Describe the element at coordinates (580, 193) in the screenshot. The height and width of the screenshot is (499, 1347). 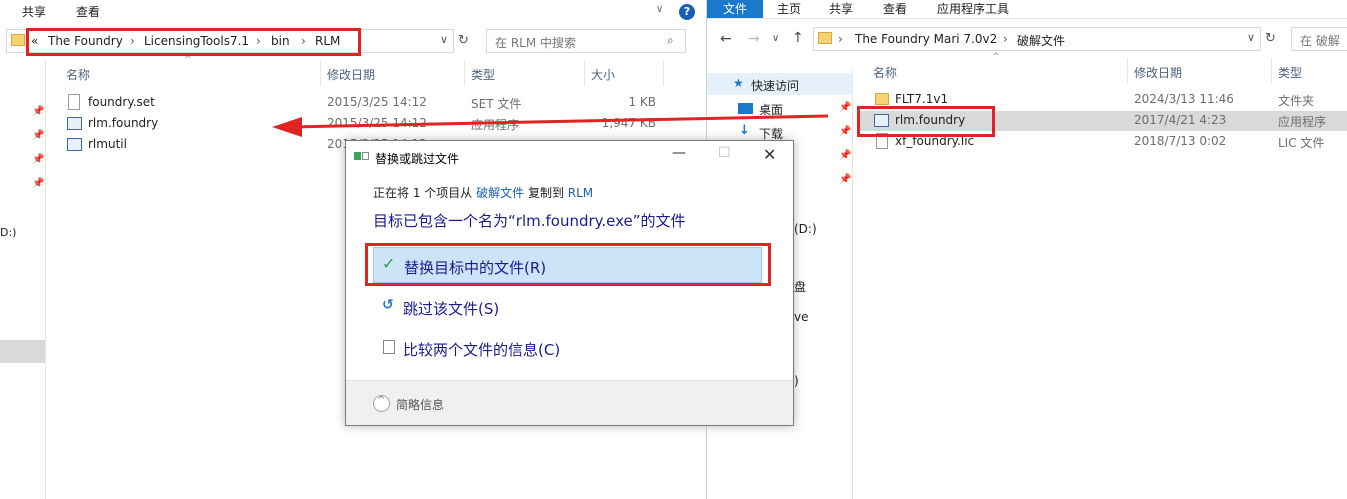
I see `destination-folder-link: RLM` at that location.